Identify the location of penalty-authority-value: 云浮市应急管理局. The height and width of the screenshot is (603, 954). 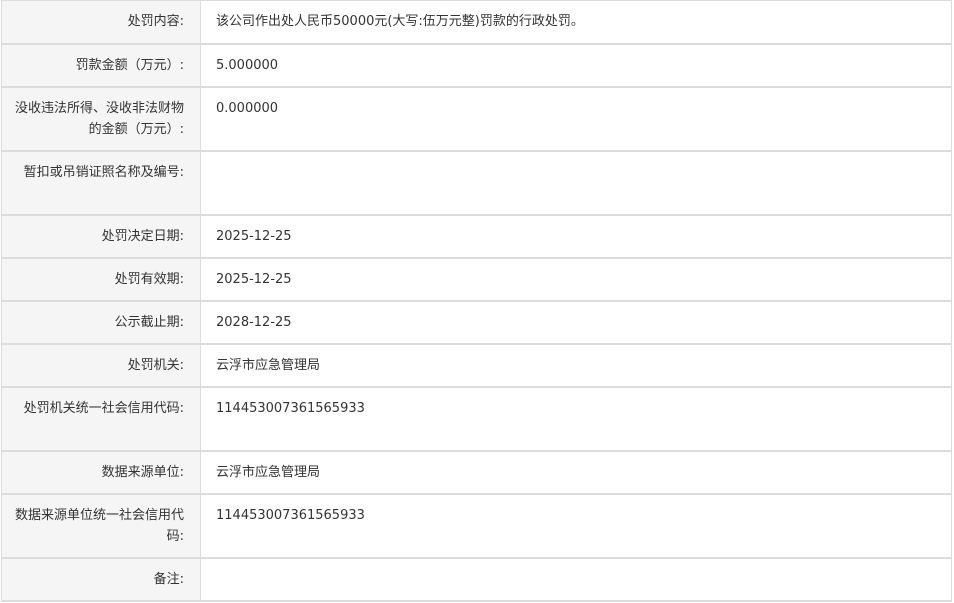
(576, 365).